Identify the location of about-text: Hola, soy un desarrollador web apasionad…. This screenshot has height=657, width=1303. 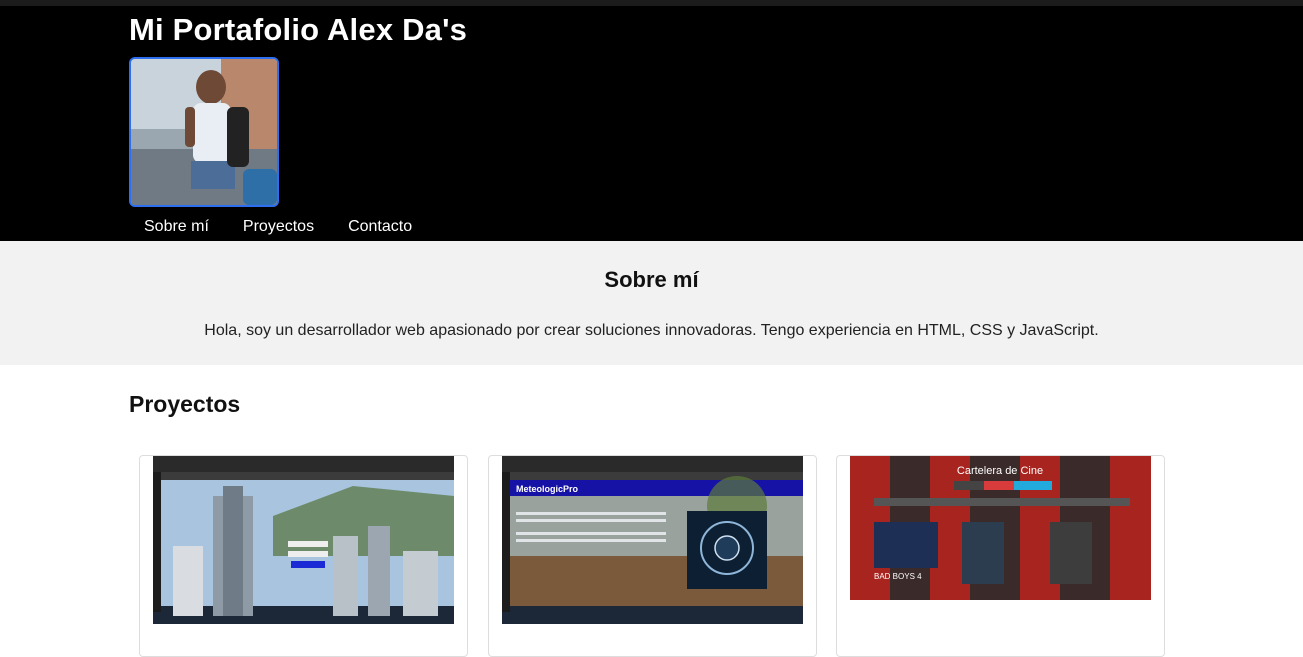
(651, 330).